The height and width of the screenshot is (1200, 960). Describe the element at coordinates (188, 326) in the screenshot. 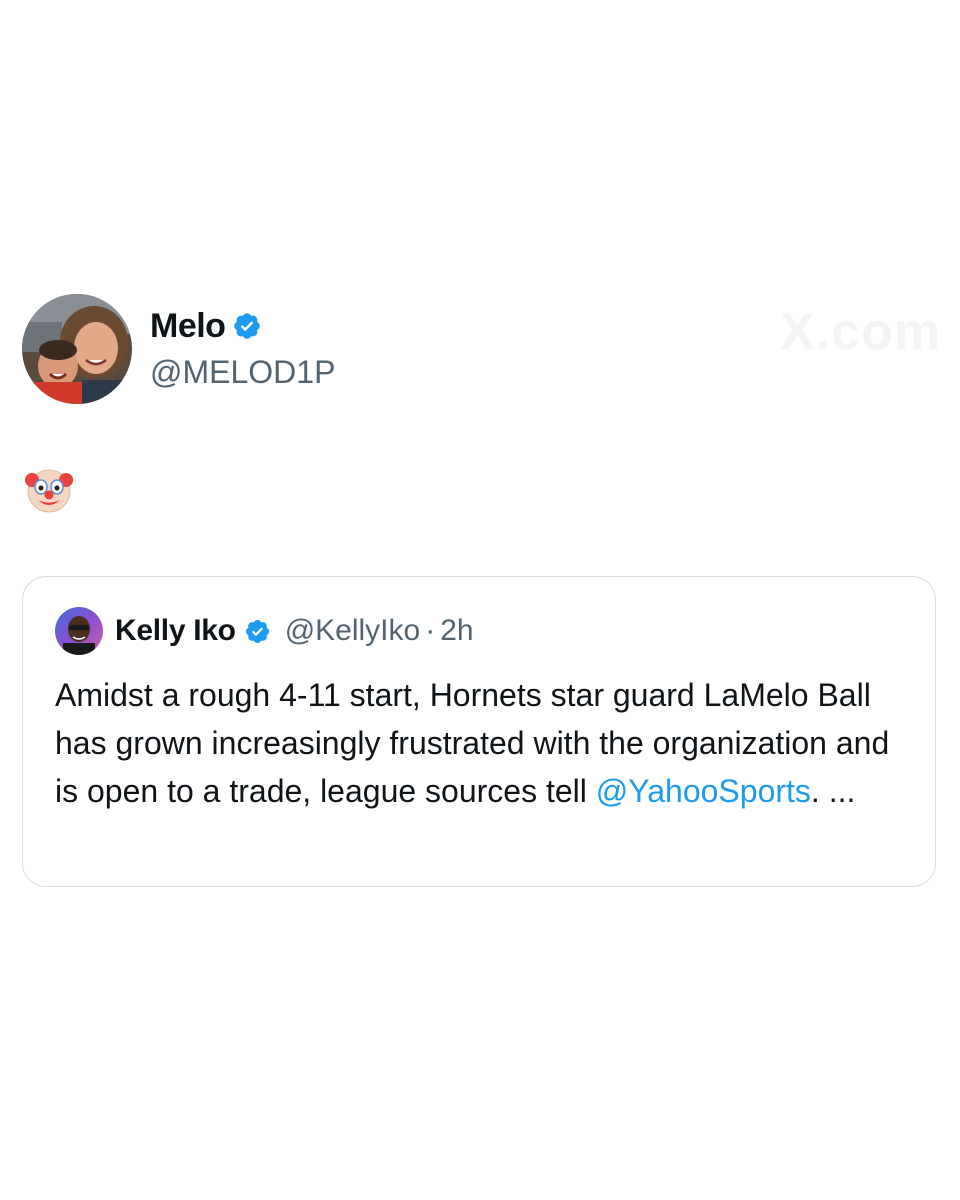

I see `author-display-name: Melo` at that location.